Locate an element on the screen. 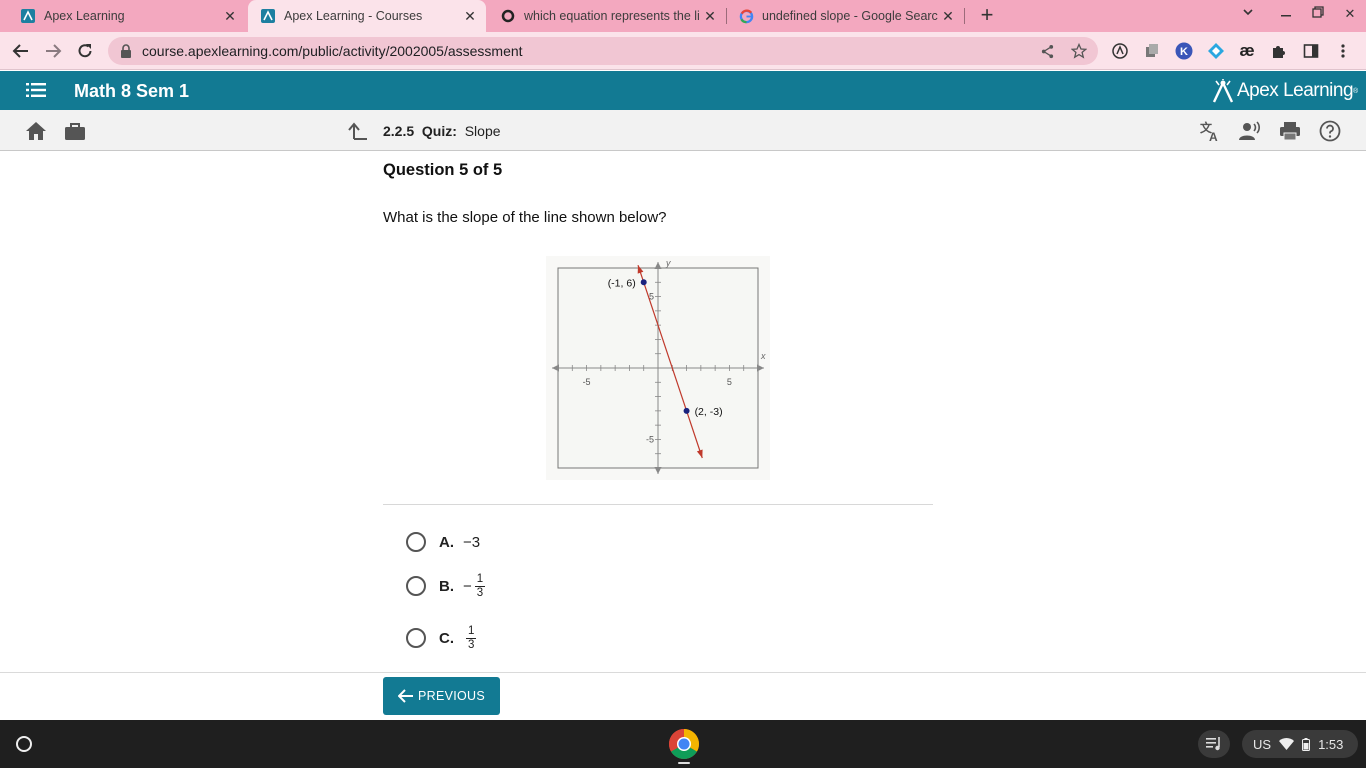  previous-button: PREVIOUS is located at coordinates (441, 696).